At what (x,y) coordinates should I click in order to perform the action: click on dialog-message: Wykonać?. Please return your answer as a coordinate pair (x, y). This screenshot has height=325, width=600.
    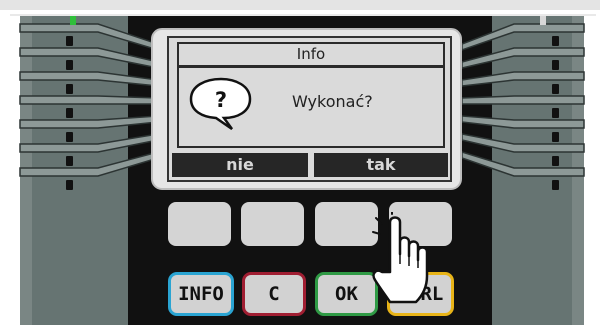
    Looking at the image, I should click on (332, 101).